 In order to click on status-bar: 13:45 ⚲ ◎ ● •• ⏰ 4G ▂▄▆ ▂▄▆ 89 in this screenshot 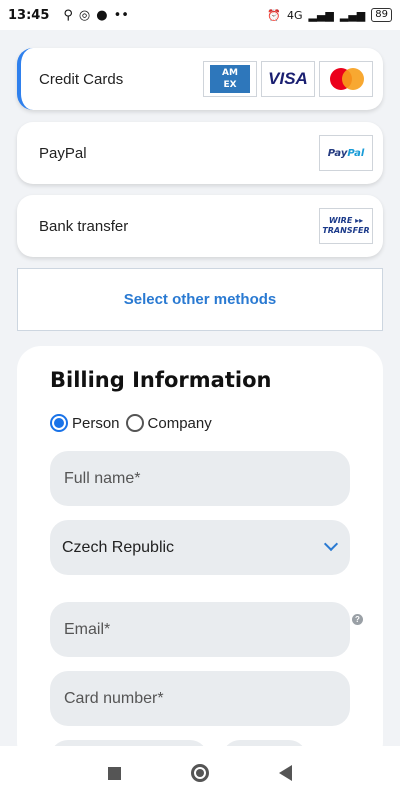, I will do `click(200, 15)`.